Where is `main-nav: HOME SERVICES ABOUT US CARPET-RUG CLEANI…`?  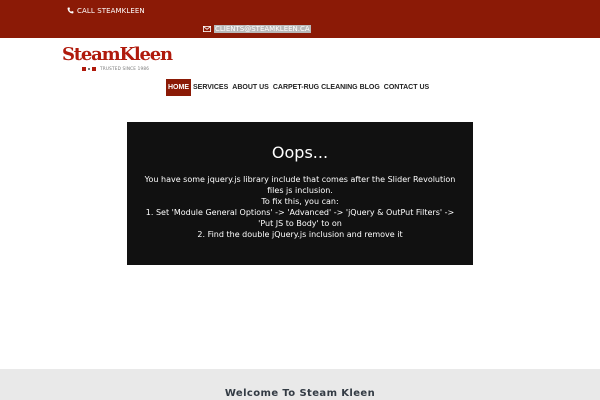
main-nav: HOME SERVICES ABOUT US CARPET-RUG CLEANI… is located at coordinates (298, 87).